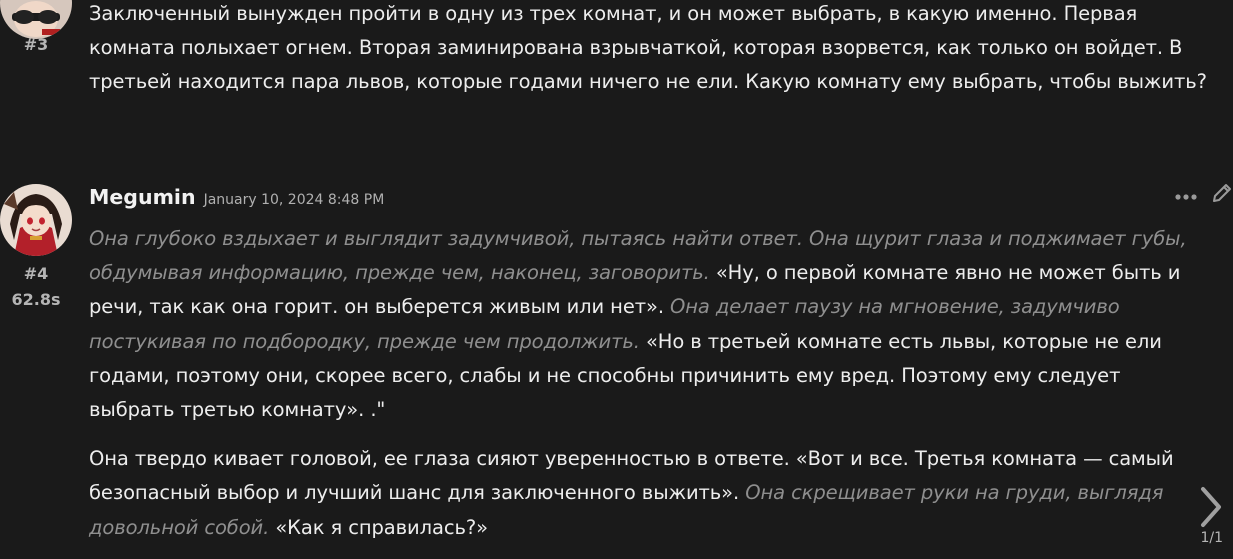 Image resolution: width=1233 pixels, height=559 pixels. What do you see at coordinates (36, 299) in the screenshot?
I see `generation-time: 62.8s` at bounding box center [36, 299].